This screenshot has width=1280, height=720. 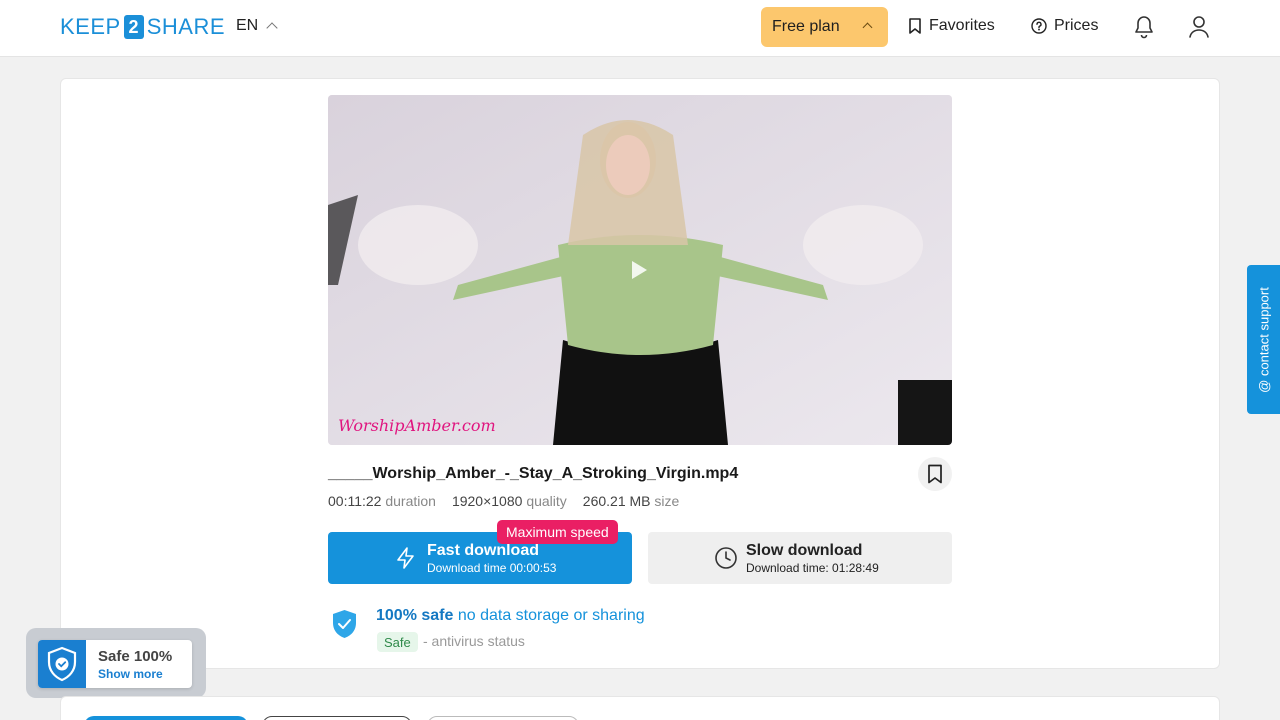 What do you see at coordinates (185, 26) in the screenshot?
I see `logo-text-right: SHARE` at bounding box center [185, 26].